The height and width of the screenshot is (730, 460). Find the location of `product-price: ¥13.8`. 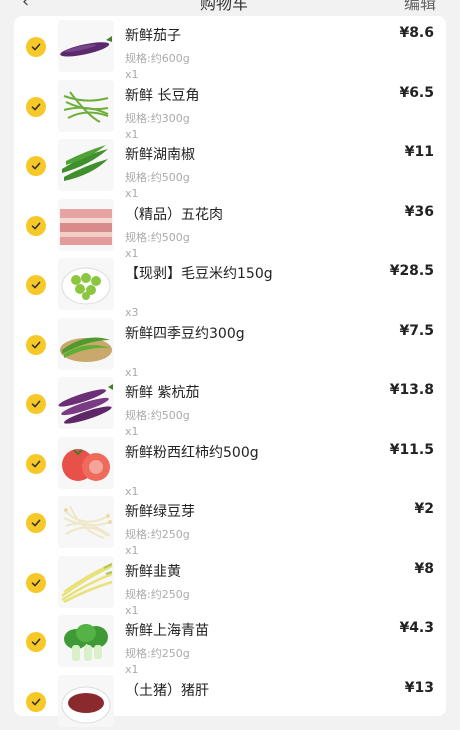

product-price: ¥13.8 is located at coordinates (412, 390).